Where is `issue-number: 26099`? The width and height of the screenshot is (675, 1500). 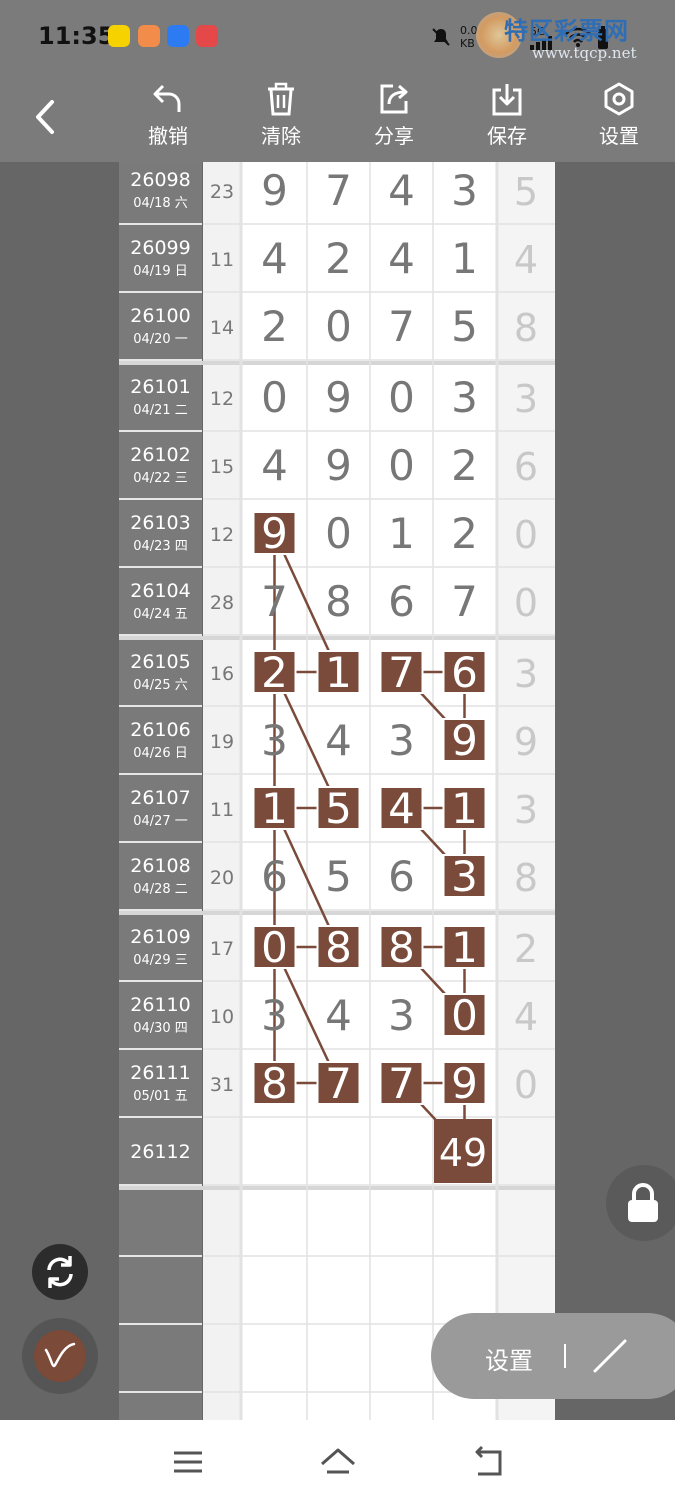 issue-number: 26099 is located at coordinates (160, 248).